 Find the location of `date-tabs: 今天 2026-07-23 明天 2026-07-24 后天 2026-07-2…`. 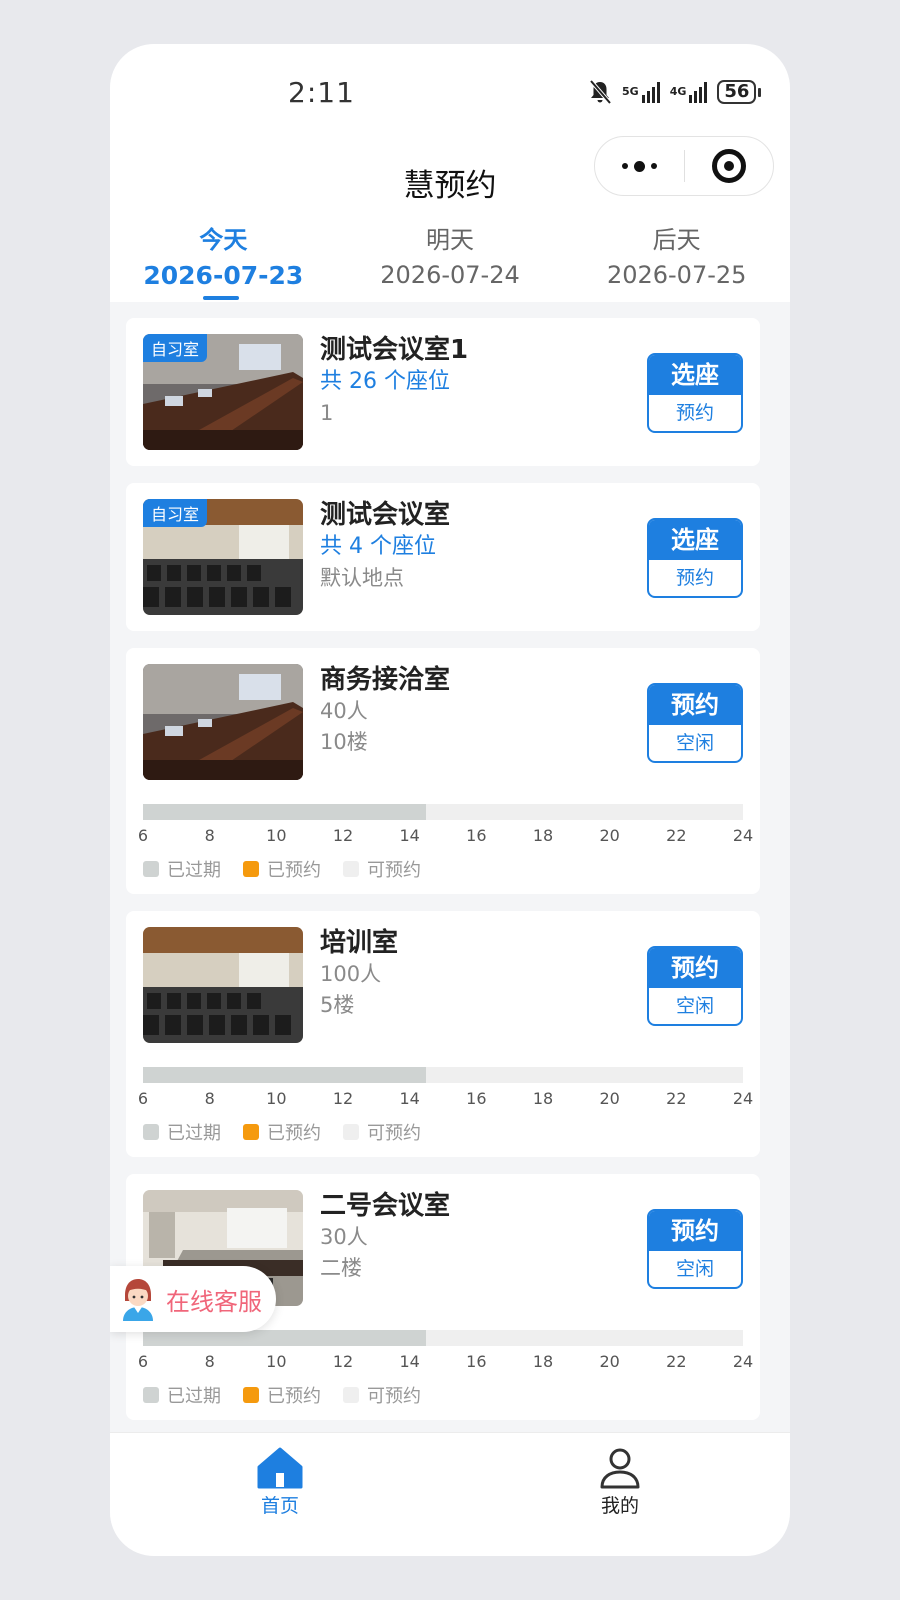

date-tabs: 今天 2026-07-23 明天 2026-07-24 后天 2026-07-2… is located at coordinates (450, 259).